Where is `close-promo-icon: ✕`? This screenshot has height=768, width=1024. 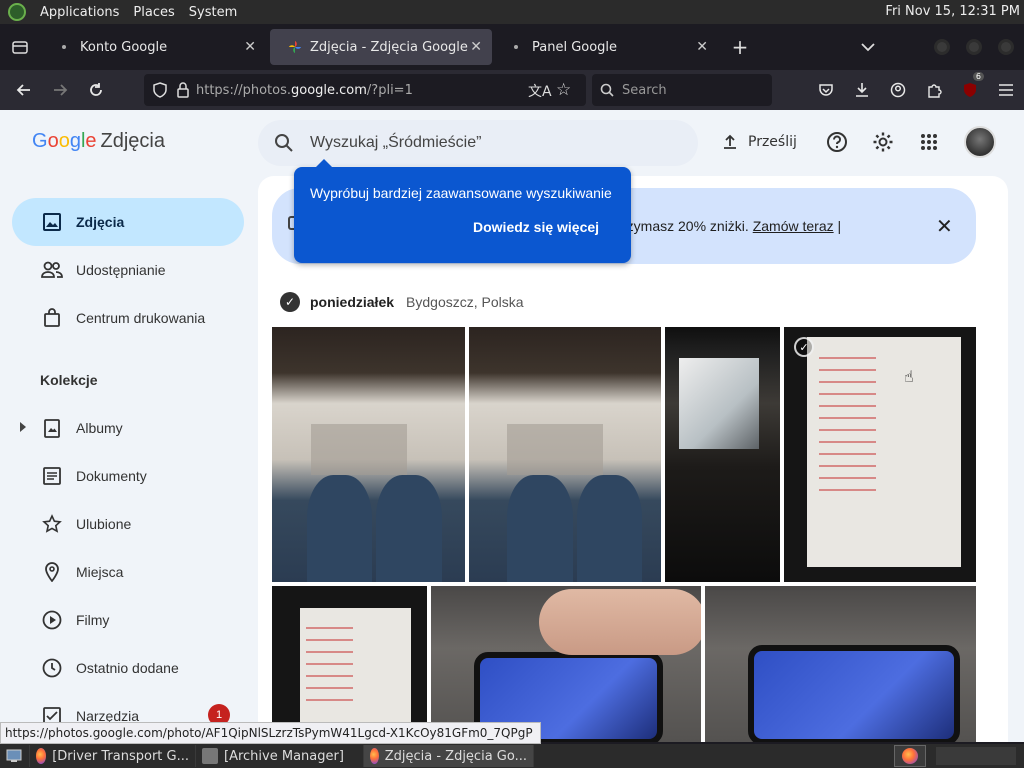
close-promo-icon: ✕ is located at coordinates (944, 226).